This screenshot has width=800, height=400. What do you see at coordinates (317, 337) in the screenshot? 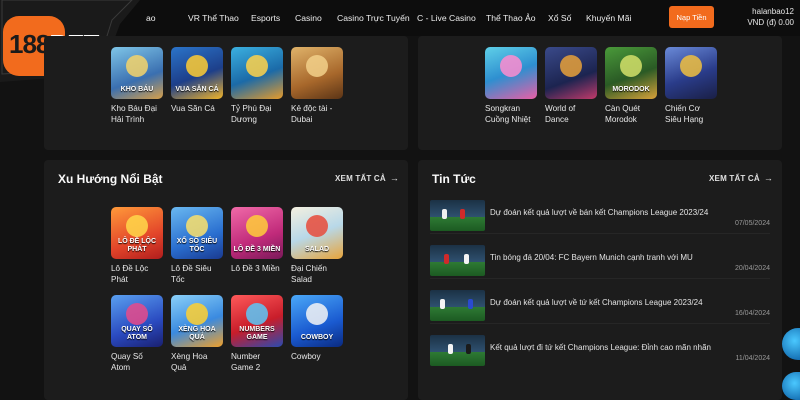
I see `game-art-label: COWBOY` at bounding box center [317, 337].